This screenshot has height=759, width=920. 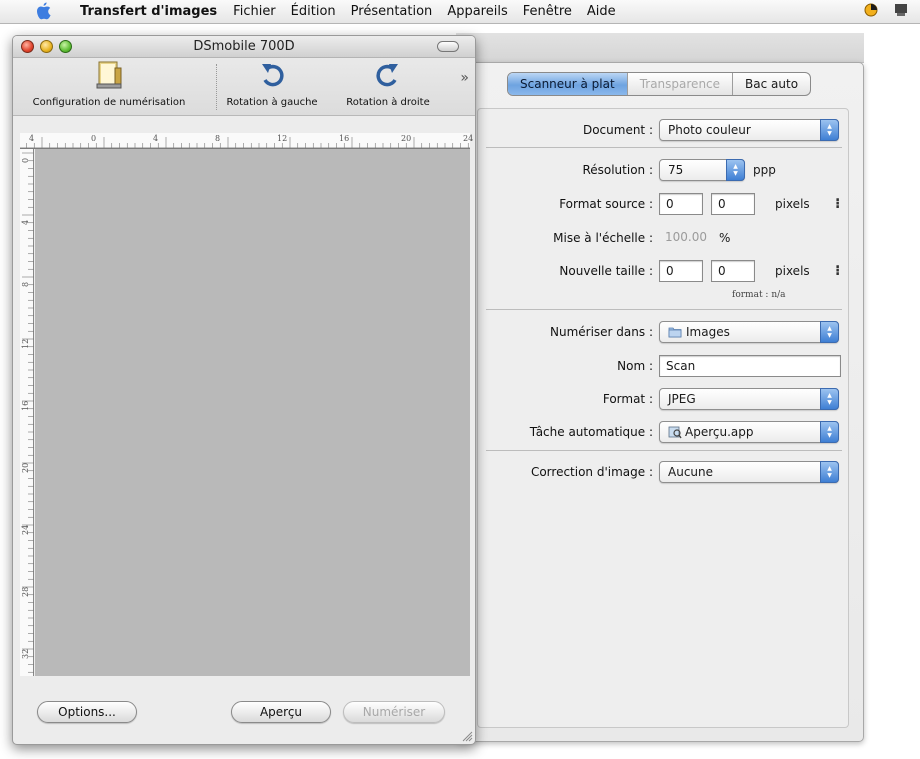 What do you see at coordinates (691, 472) in the screenshot?
I see `image-correction-value: Aucune` at bounding box center [691, 472].